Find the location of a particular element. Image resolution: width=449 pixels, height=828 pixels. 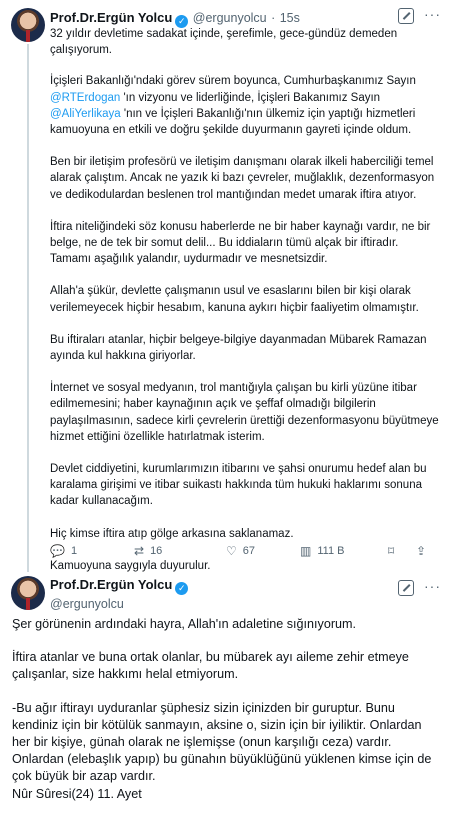

mention-link: @RTErdogan is located at coordinates (85, 98).